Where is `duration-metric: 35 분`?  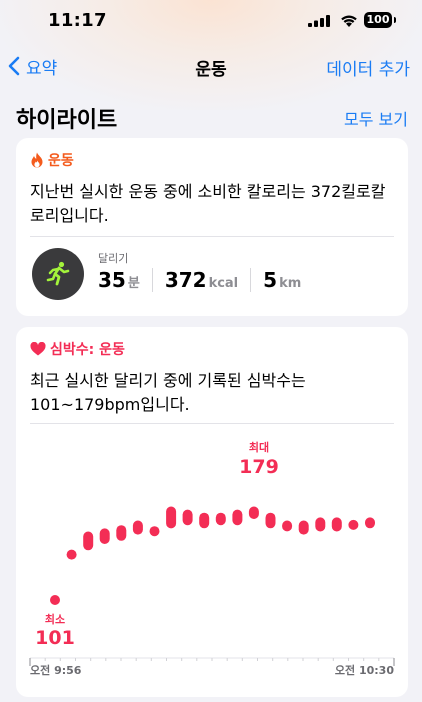 duration-metric: 35 분 is located at coordinates (119, 280).